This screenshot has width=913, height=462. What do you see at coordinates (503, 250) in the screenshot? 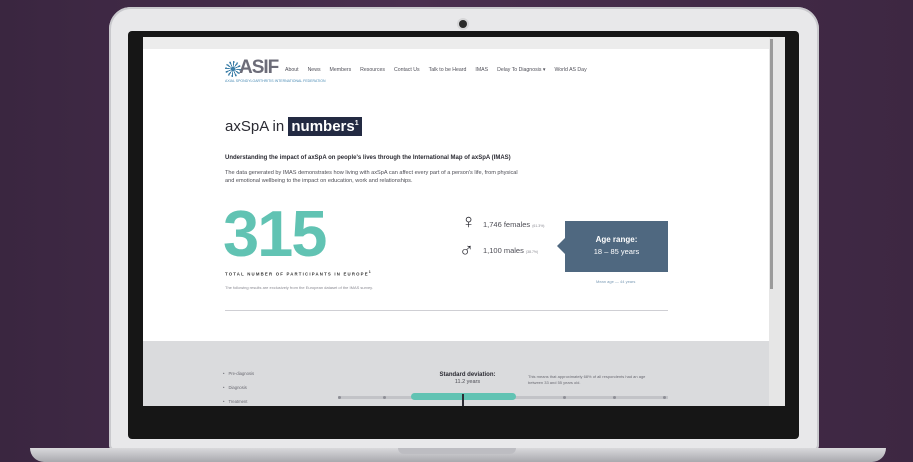
I see `males-count: 1,100 males` at bounding box center [503, 250].